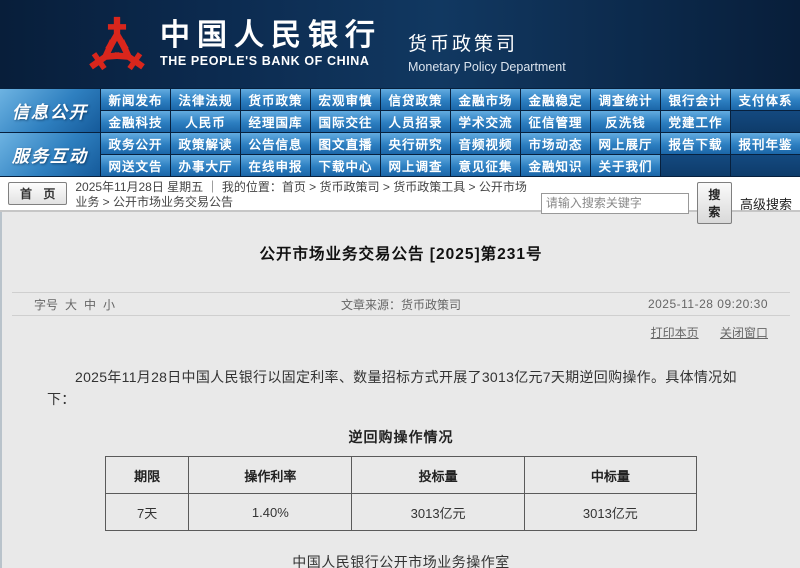 This screenshot has width=800, height=568. What do you see at coordinates (205, 121) in the screenshot?
I see `nav-item: 人民币` at bounding box center [205, 121].